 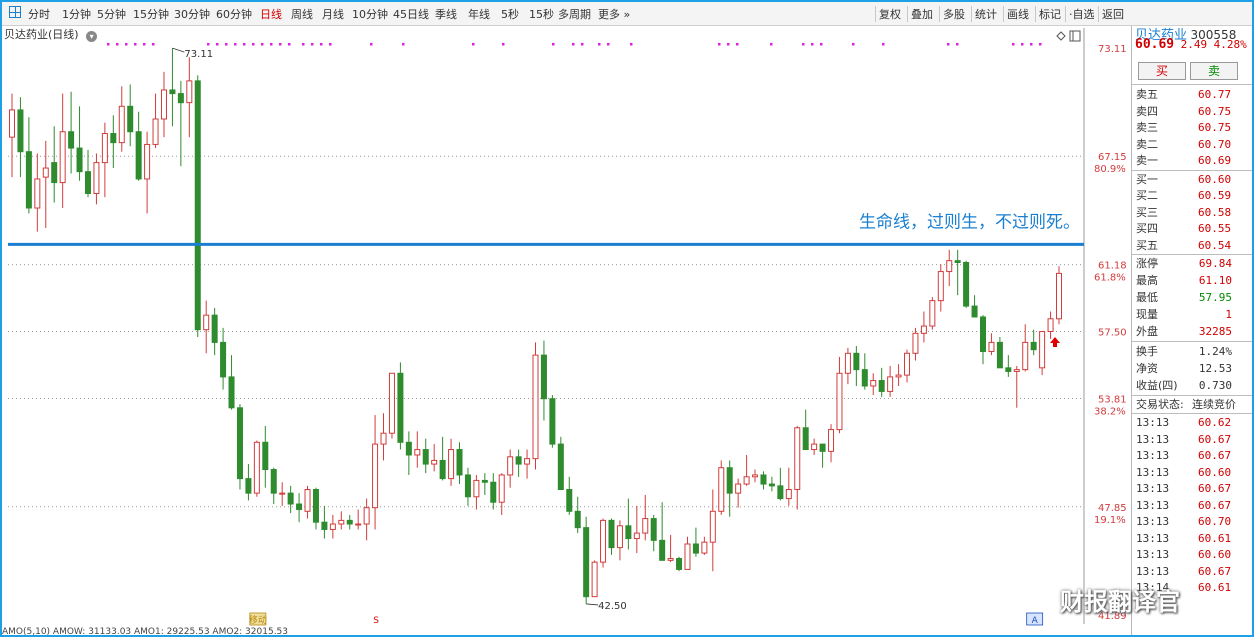 I want to click on event-marker: A, so click(x=1035, y=621).